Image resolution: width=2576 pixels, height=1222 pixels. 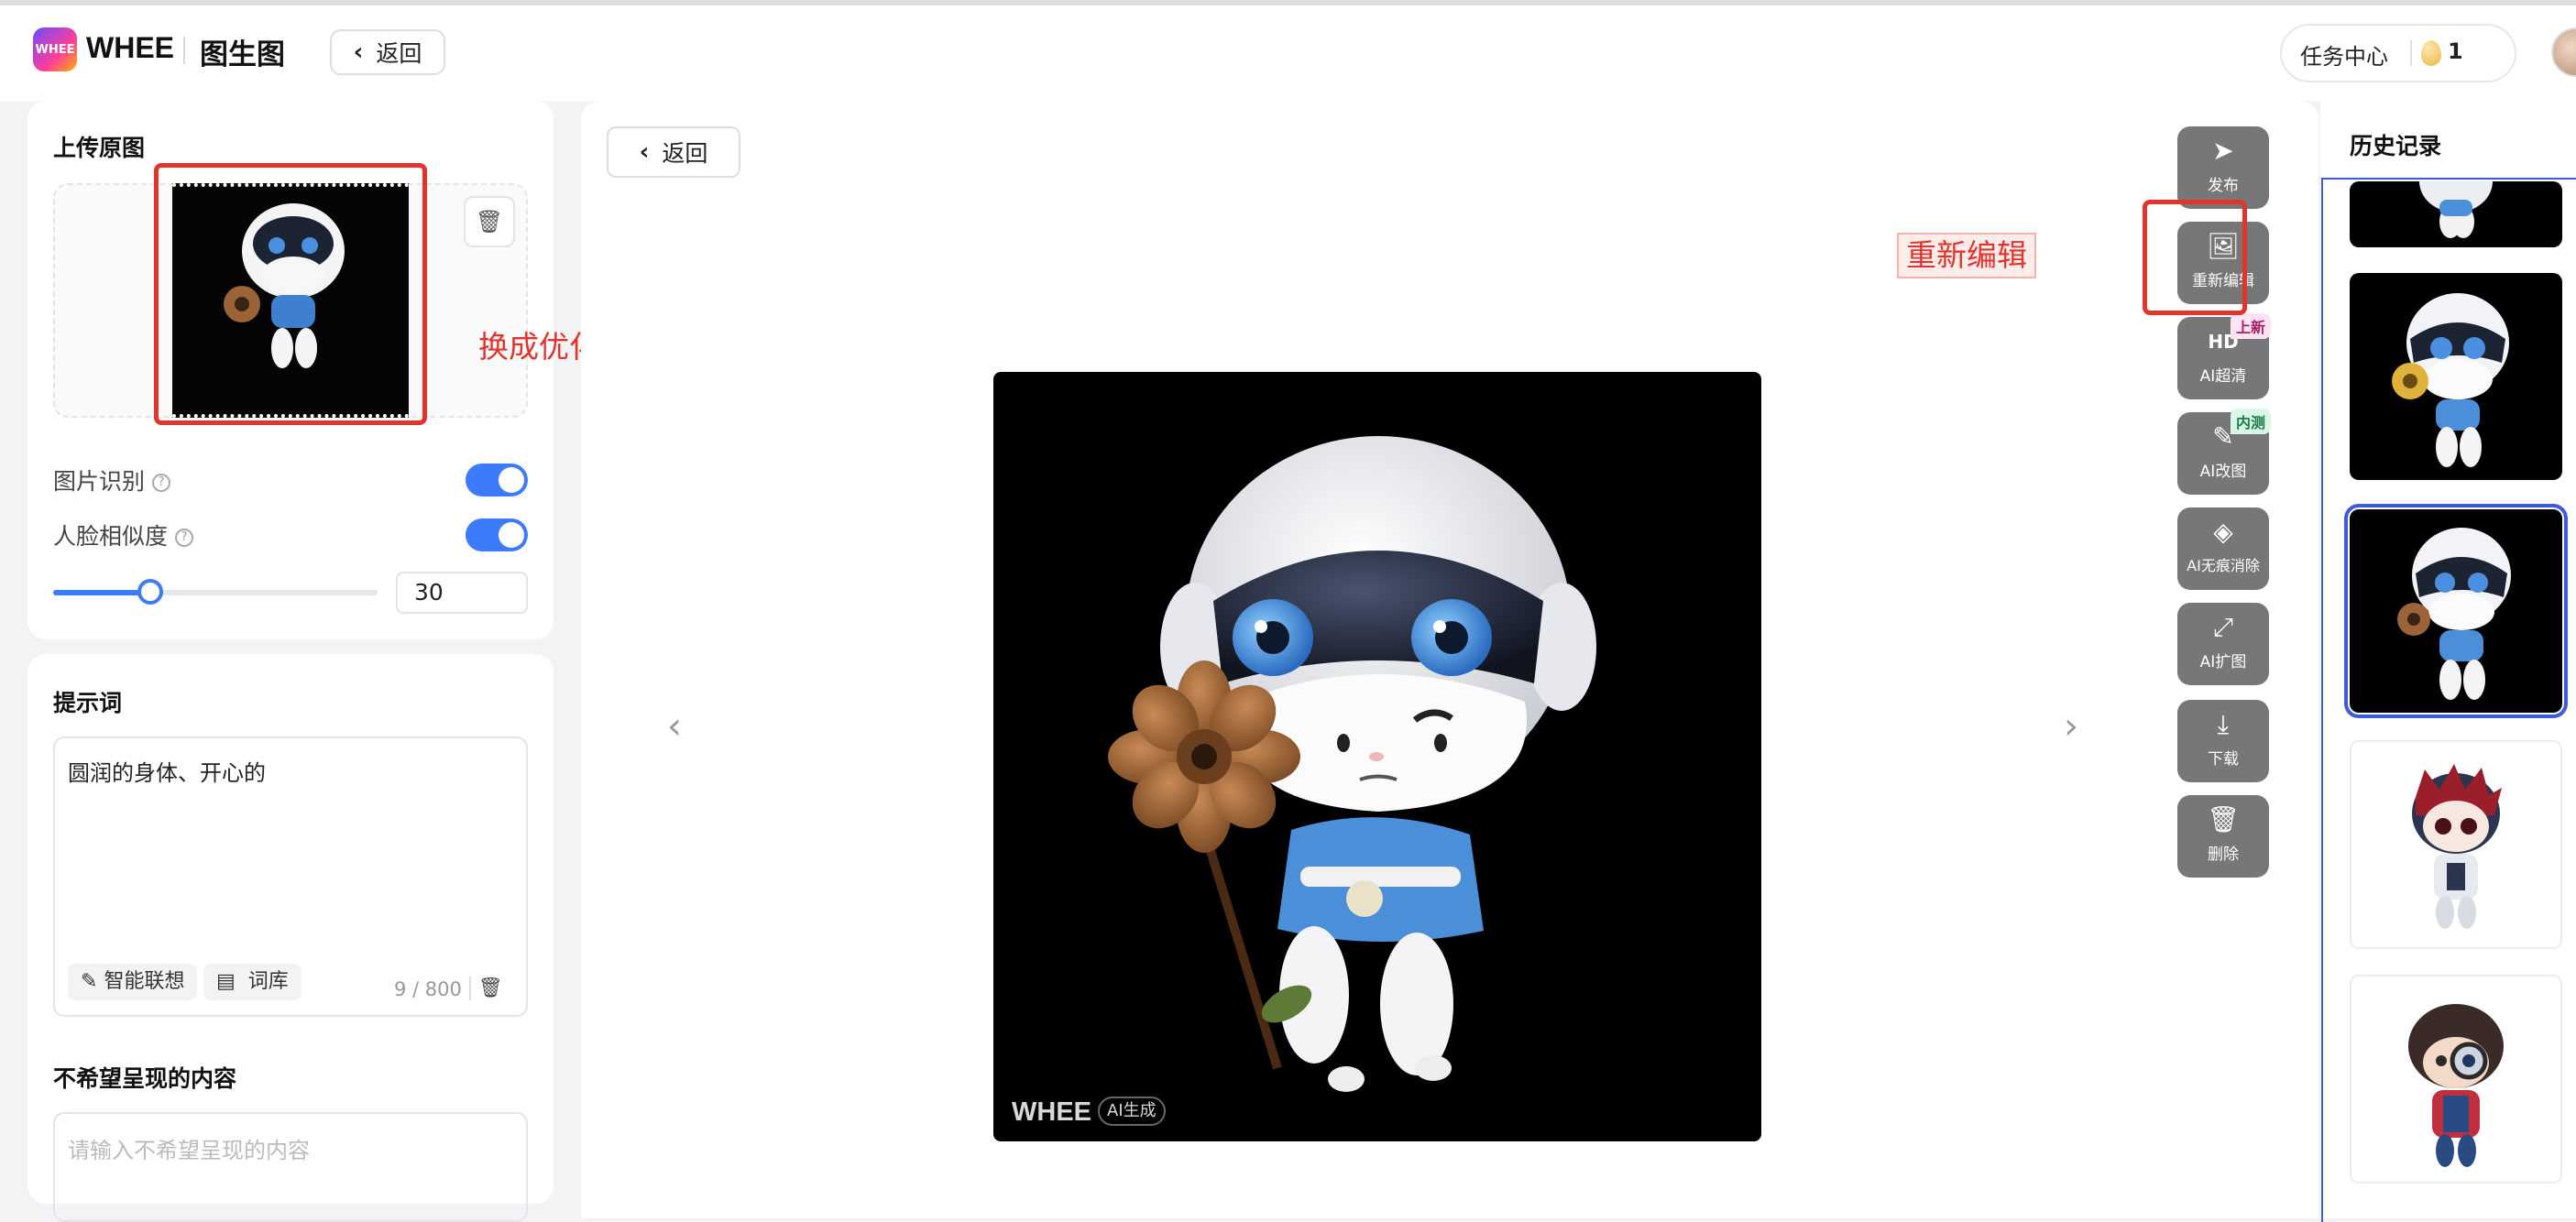 What do you see at coordinates (189, 1150) in the screenshot?
I see `negative-prompt-placeholder: 请输入不希望呈现的内容` at bounding box center [189, 1150].